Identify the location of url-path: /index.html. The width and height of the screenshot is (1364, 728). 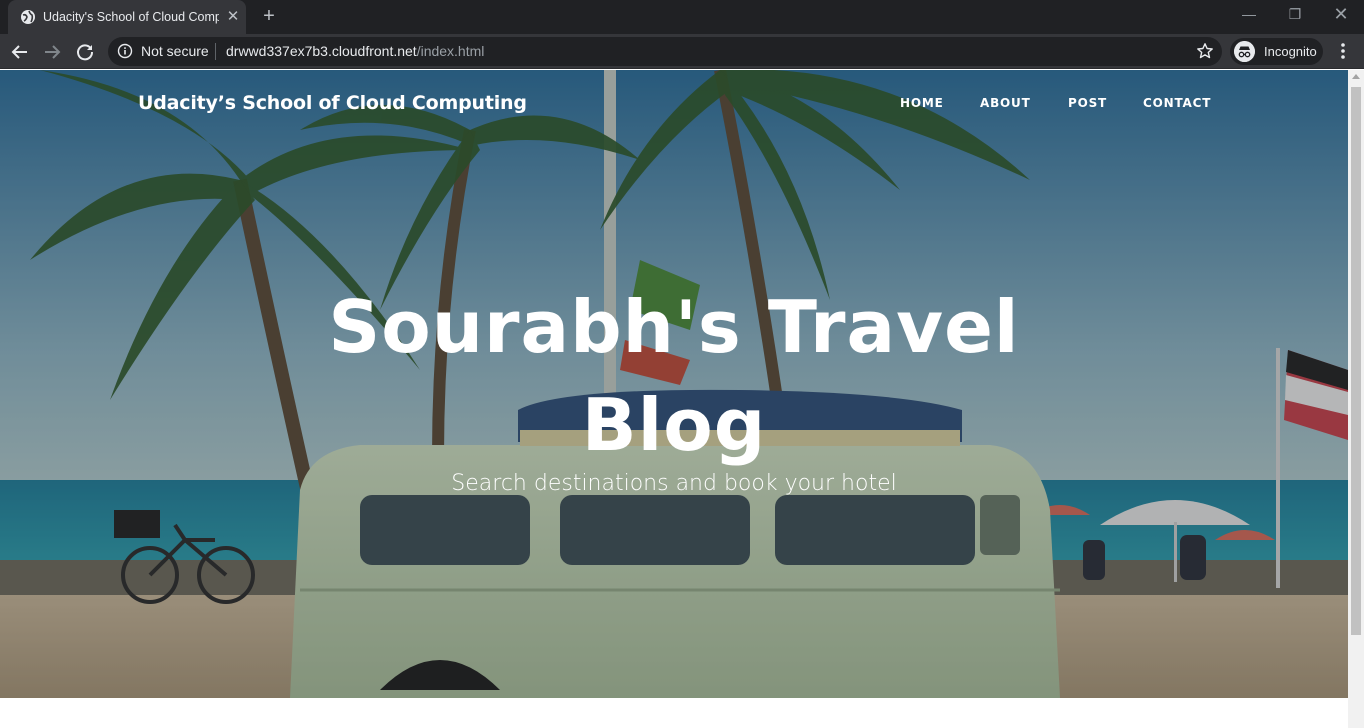
(450, 51).